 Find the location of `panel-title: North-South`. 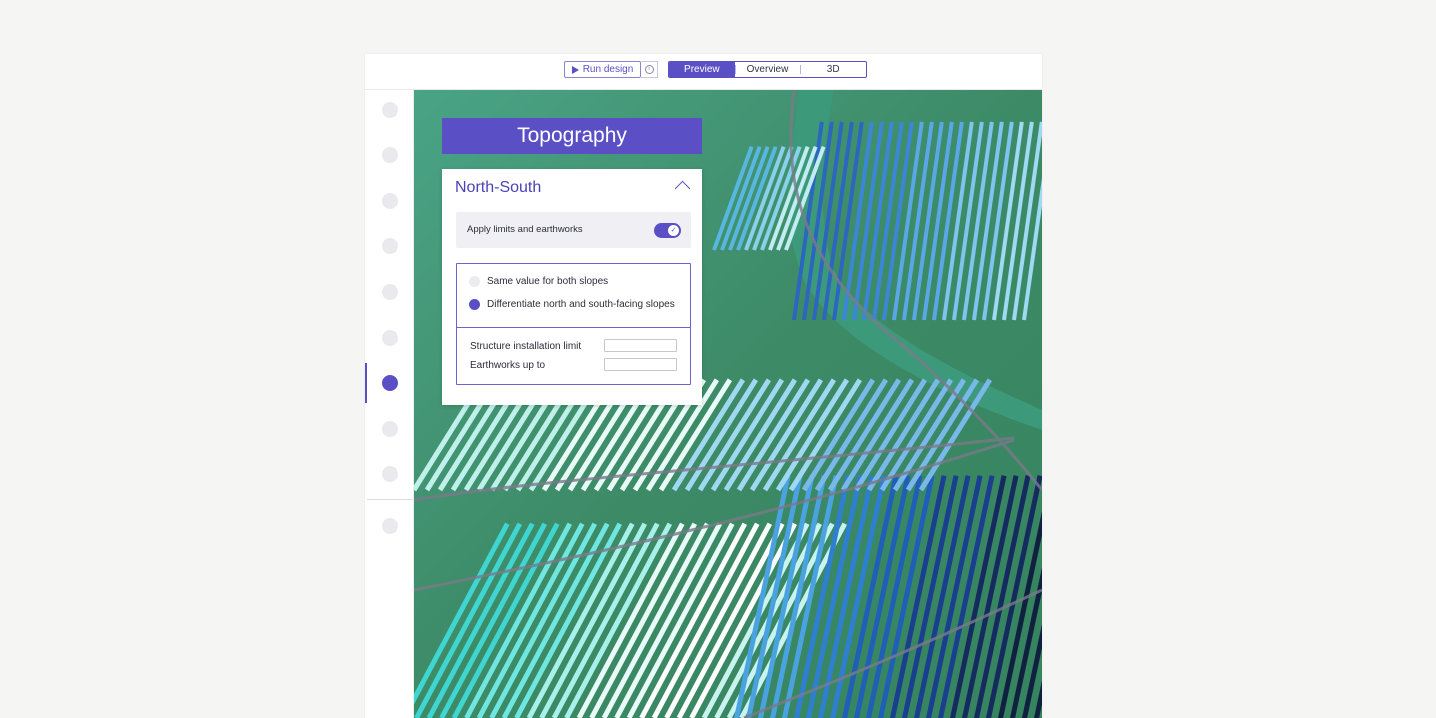

panel-title: North-South is located at coordinates (498, 187).